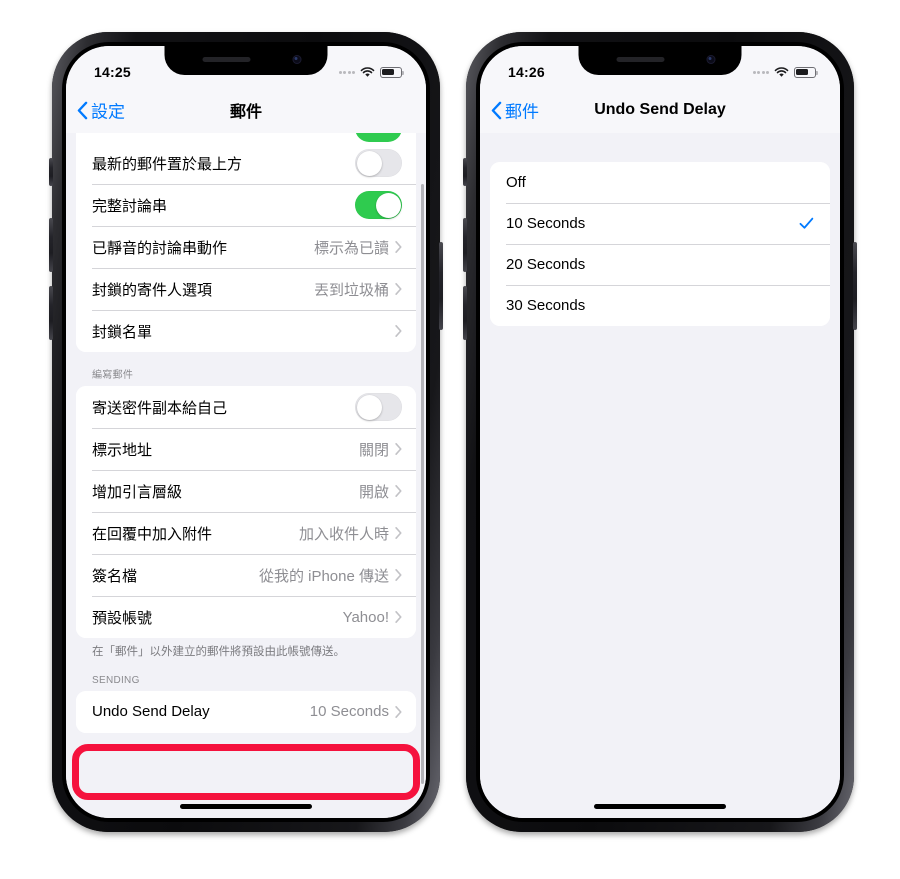 This screenshot has width=900, height=879. I want to click on row-label: 已靜音的討論串動作, so click(160, 248).